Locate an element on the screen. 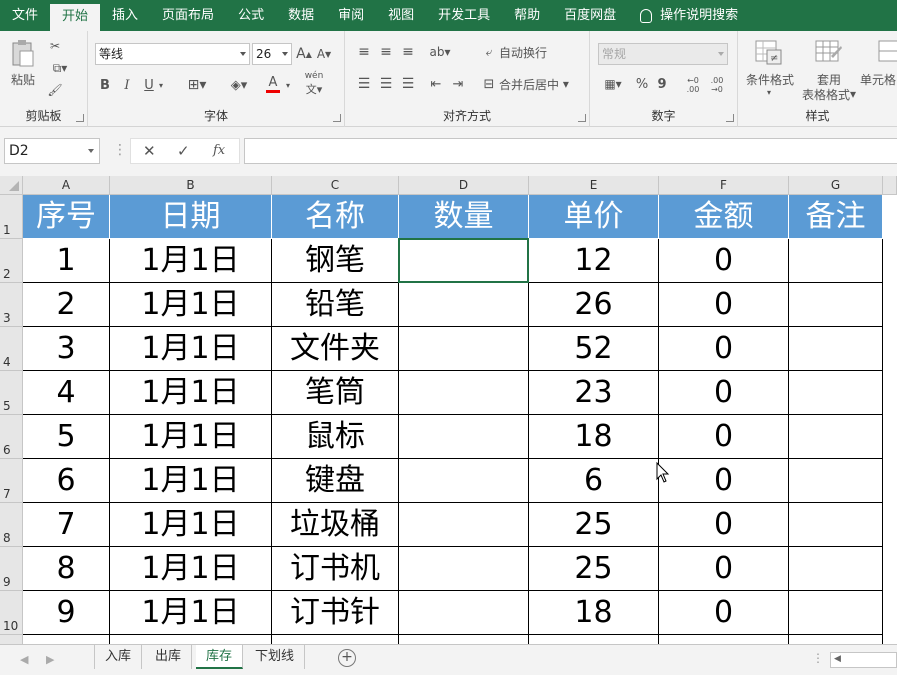  number-format-combo: 常规 is located at coordinates (663, 54).